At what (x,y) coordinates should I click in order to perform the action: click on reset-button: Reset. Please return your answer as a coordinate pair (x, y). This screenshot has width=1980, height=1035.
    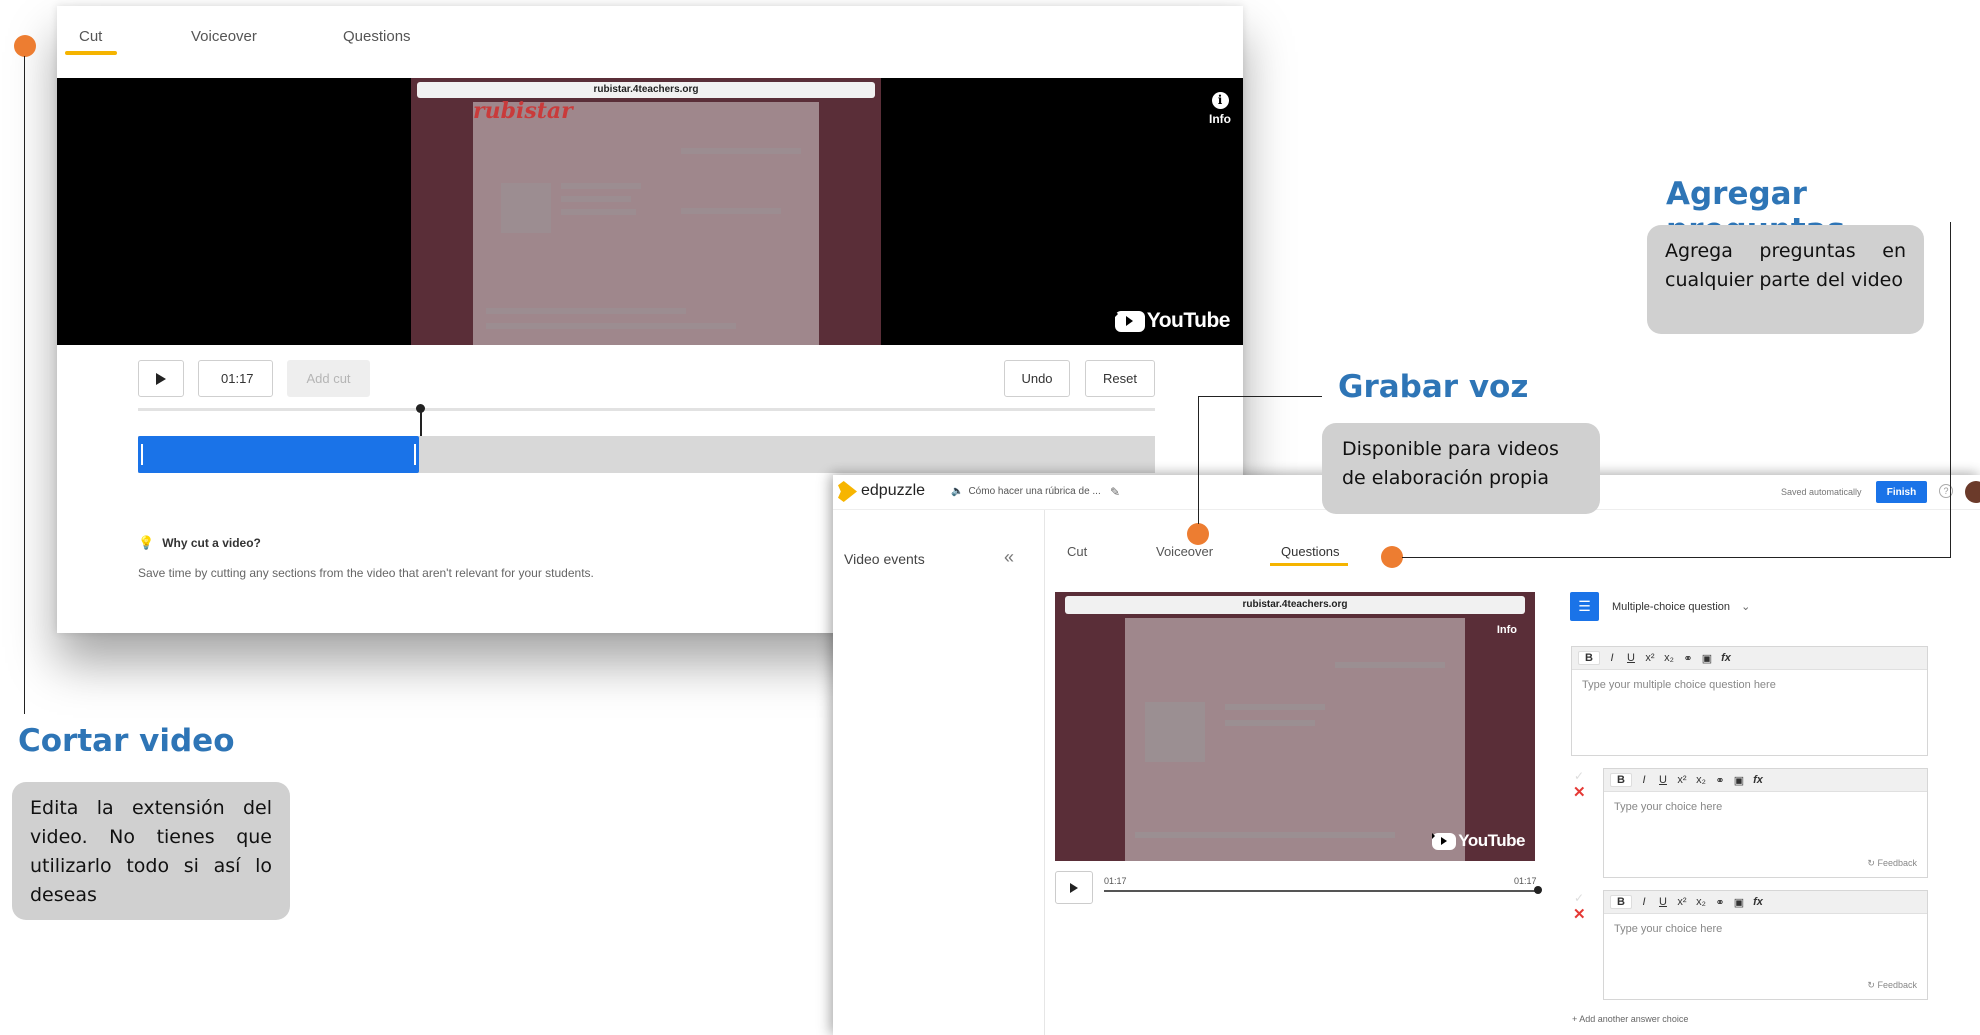
    Looking at the image, I should click on (1120, 378).